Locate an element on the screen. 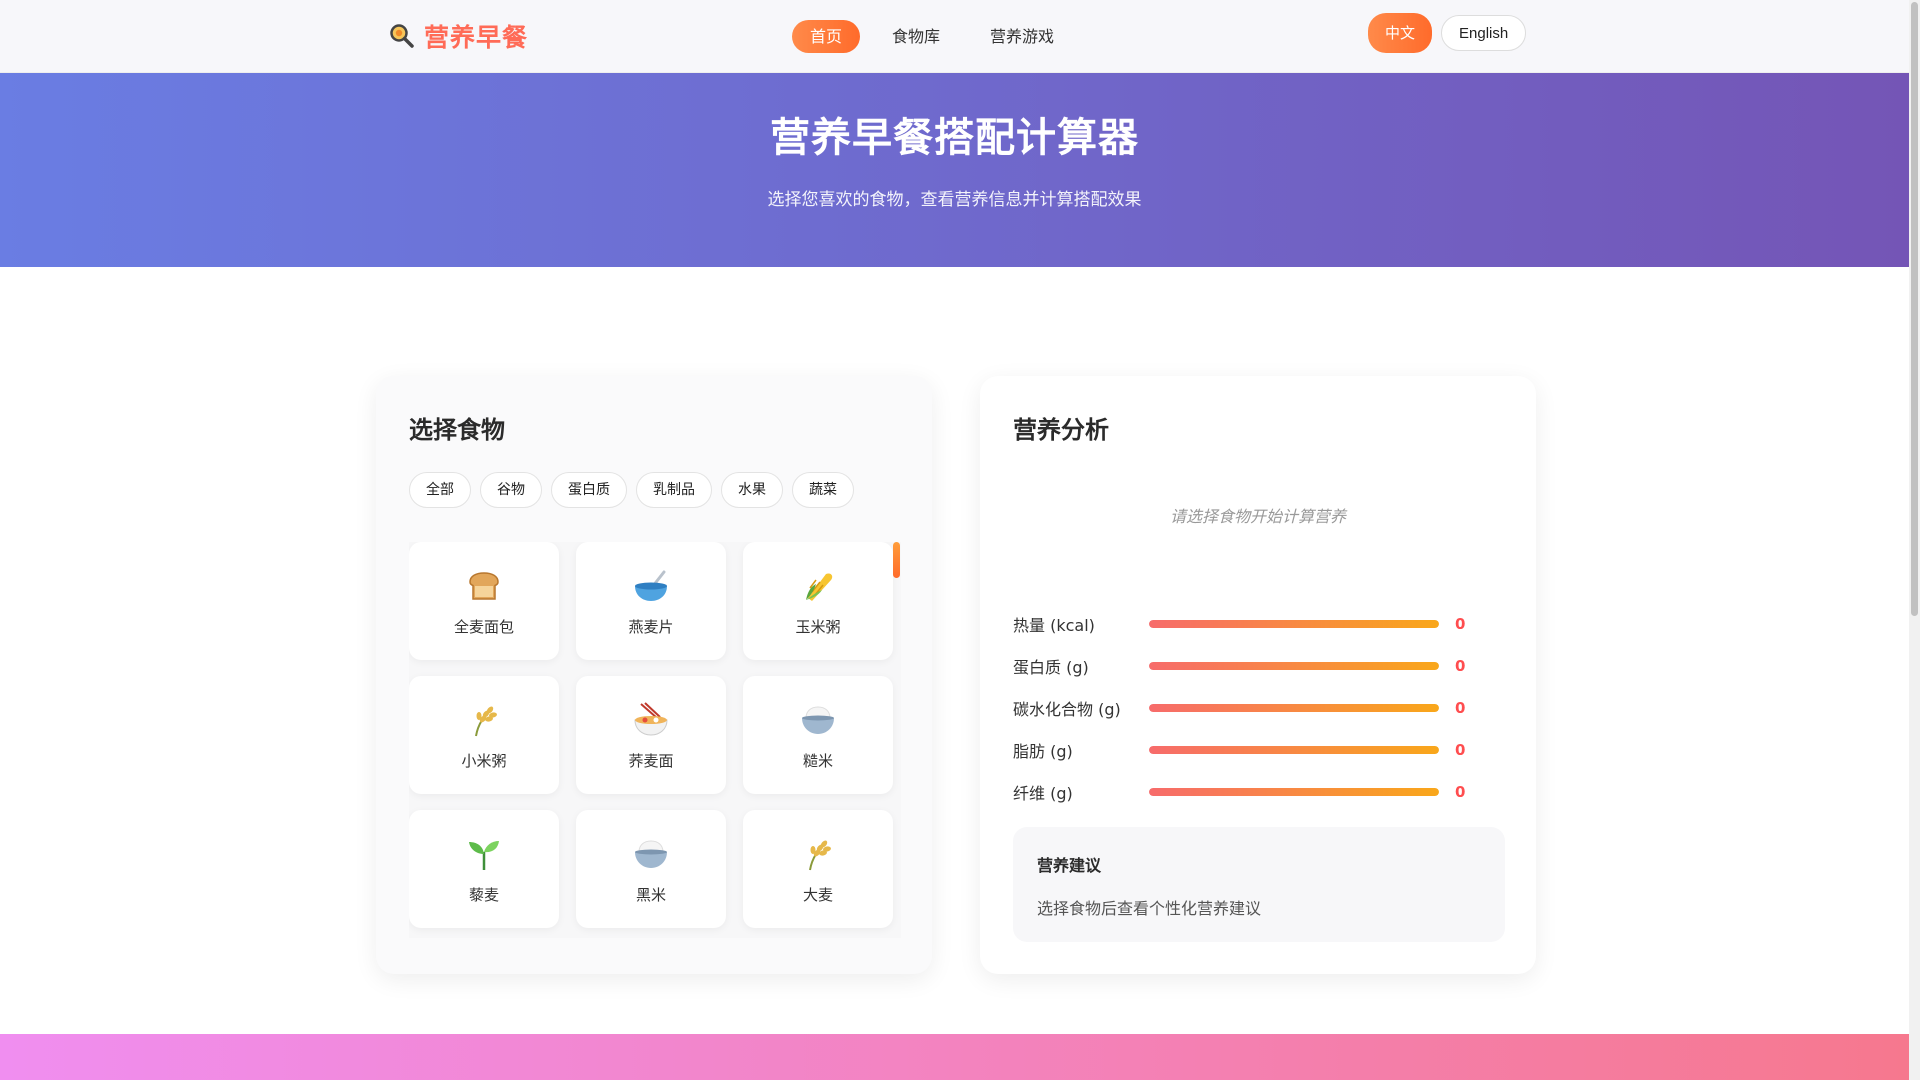 Image resolution: width=1920 pixels, height=1080 pixels. top-nav: 营养早餐 首页 食物库 营养游戏 中文 English is located at coordinates (954, 36).